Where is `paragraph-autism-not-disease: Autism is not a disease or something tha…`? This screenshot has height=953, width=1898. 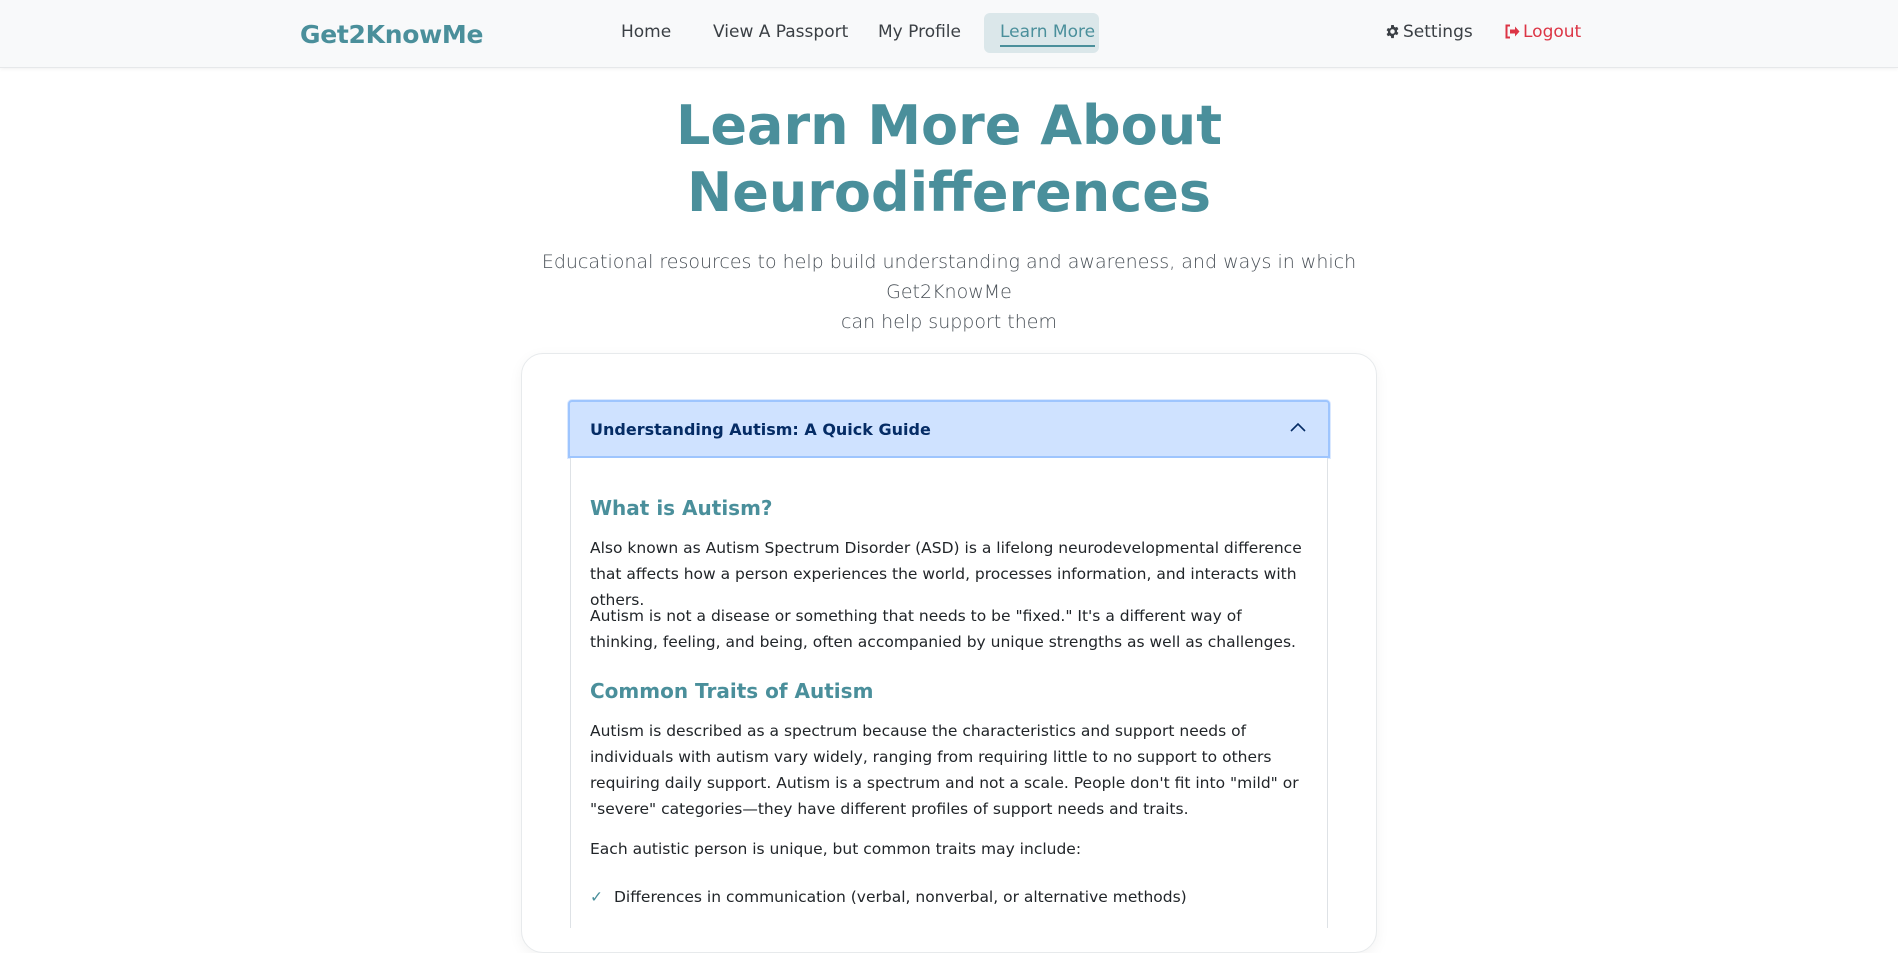 paragraph-autism-not-disease: Autism is not a disease or something tha… is located at coordinates (943, 629).